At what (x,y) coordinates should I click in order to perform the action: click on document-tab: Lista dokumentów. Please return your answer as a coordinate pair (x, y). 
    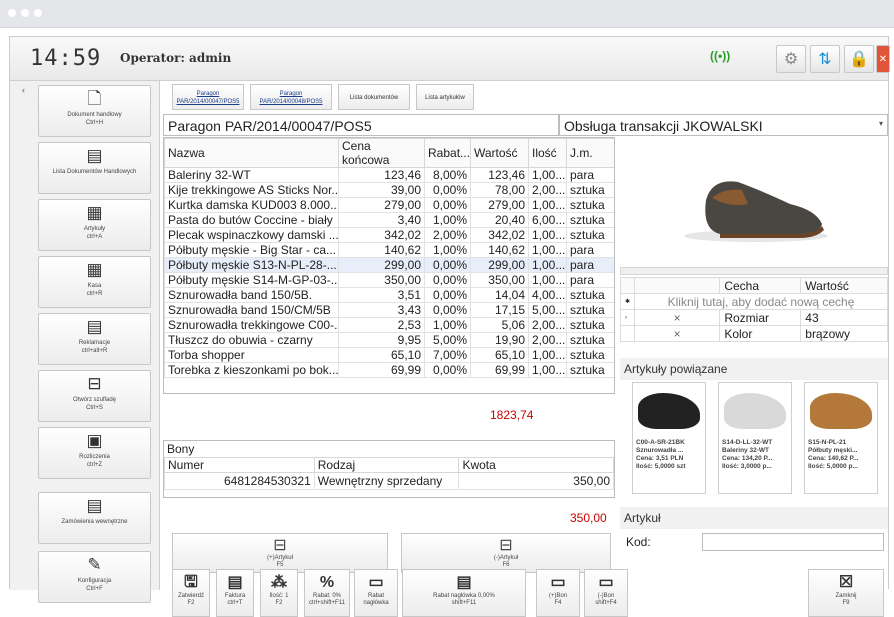
    Looking at the image, I should click on (374, 97).